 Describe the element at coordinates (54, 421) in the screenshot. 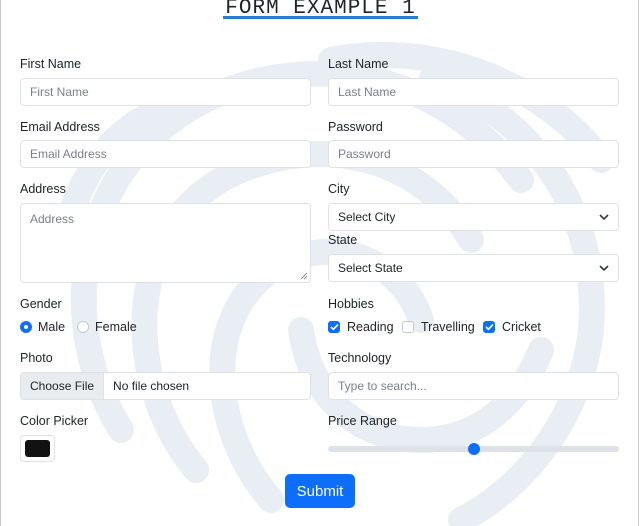

I see `color-picker-label: Color Picker` at that location.